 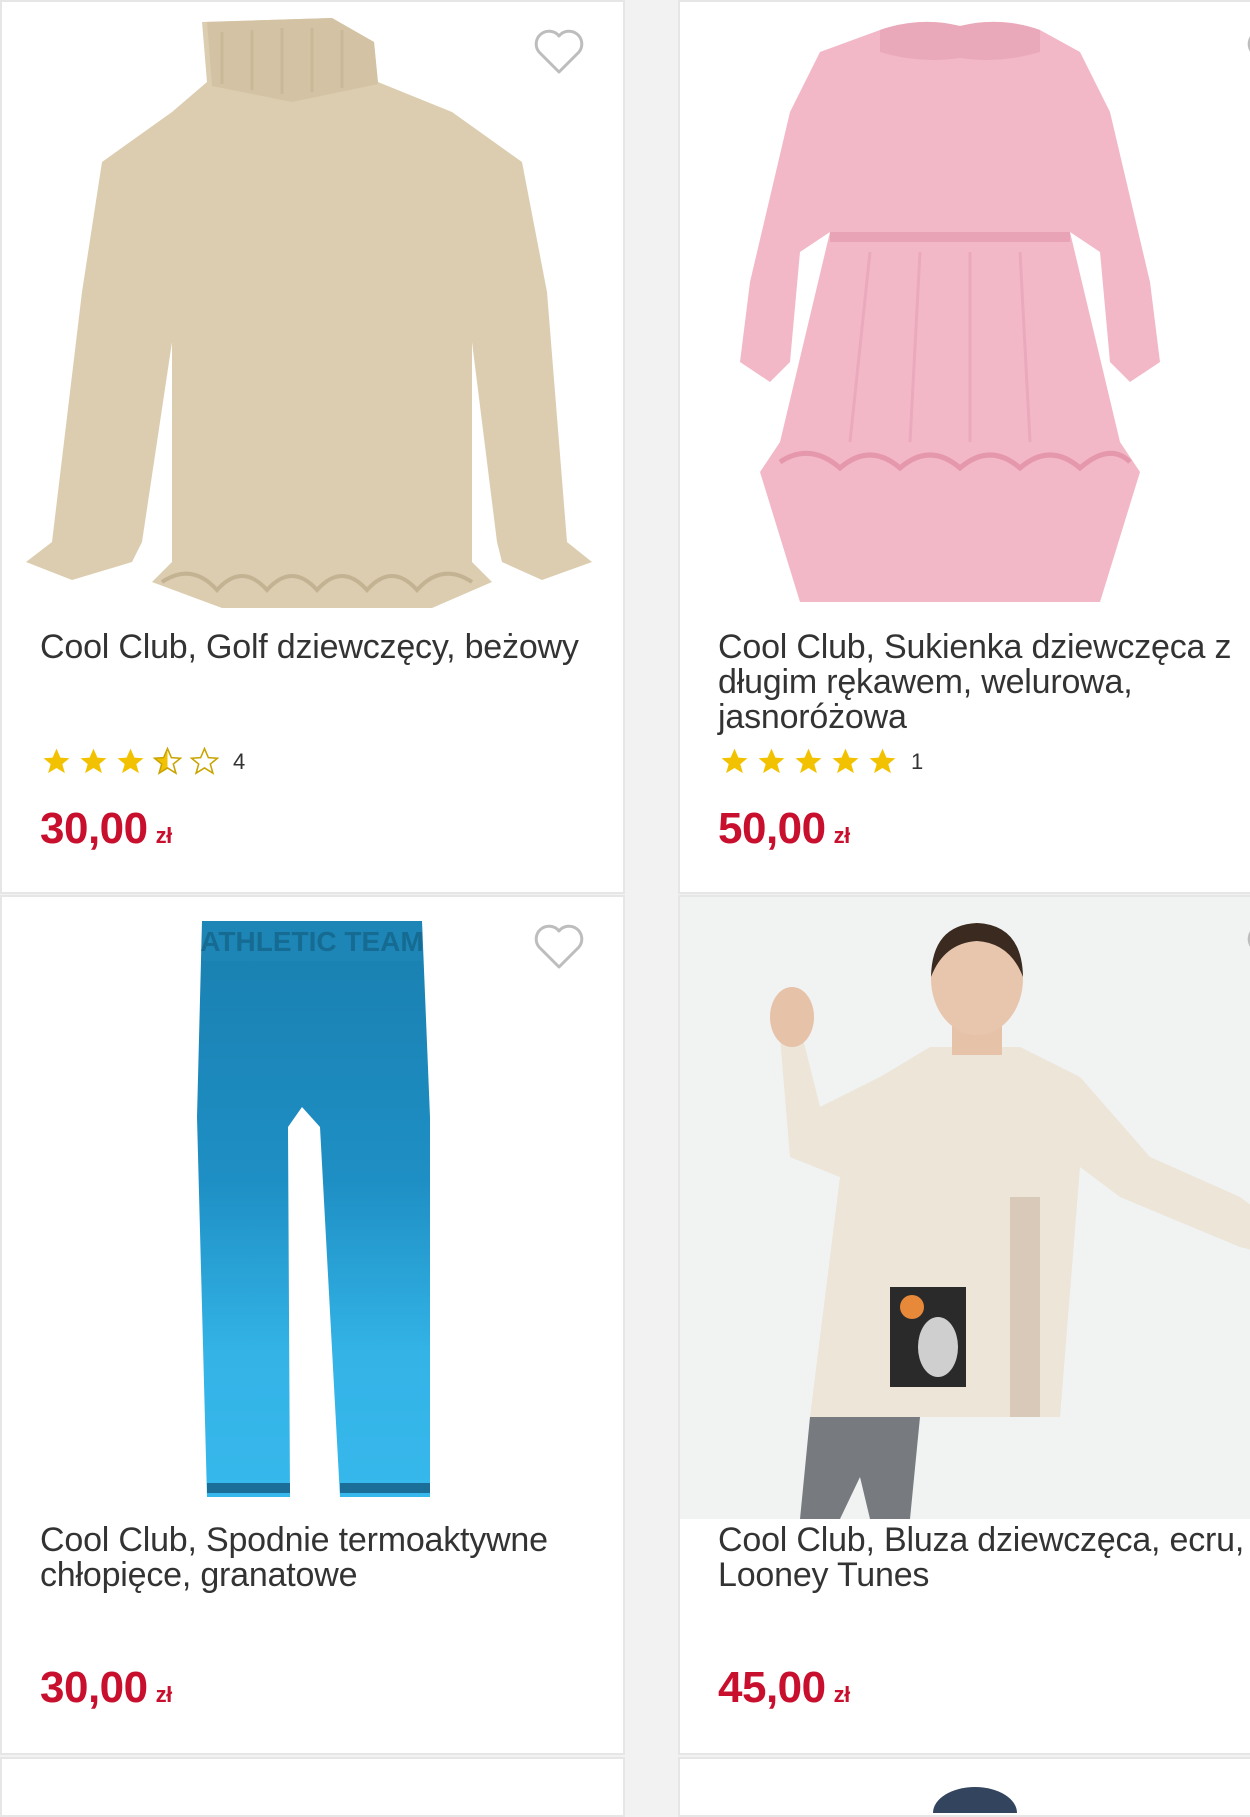 I want to click on rating-count: 1, so click(x=917, y=761).